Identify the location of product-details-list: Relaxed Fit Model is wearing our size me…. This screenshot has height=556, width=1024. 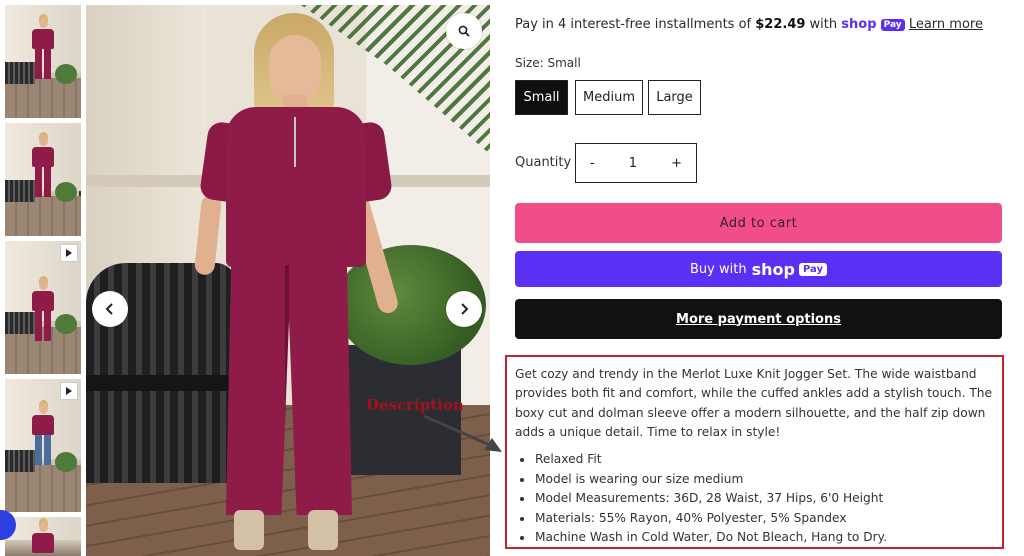
(702, 499).